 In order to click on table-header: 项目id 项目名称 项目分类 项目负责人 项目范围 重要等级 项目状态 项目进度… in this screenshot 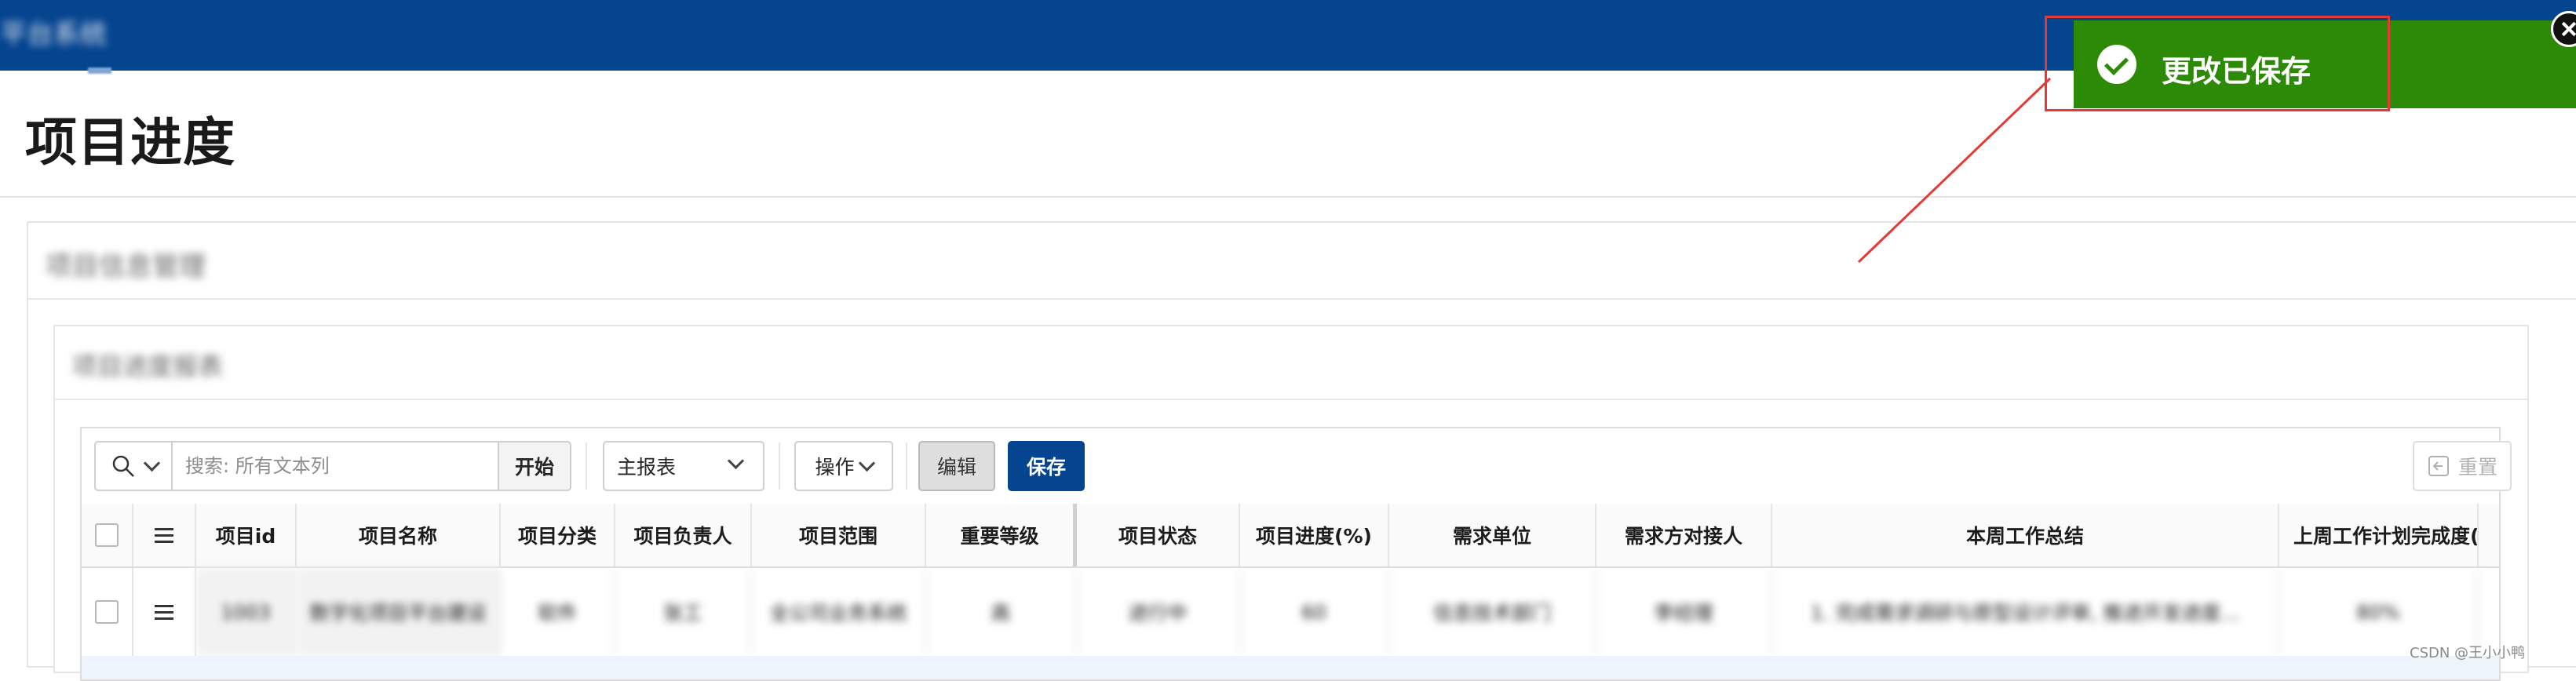, I will do `click(1290, 536)`.